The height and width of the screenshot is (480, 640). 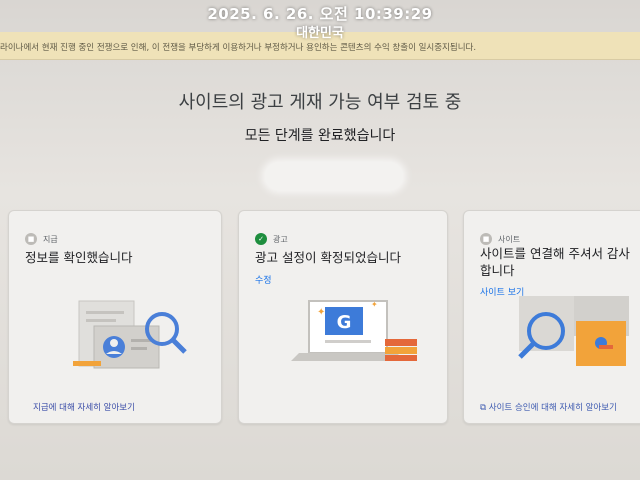 I want to click on site-category-label: 사이트, so click(x=509, y=239).